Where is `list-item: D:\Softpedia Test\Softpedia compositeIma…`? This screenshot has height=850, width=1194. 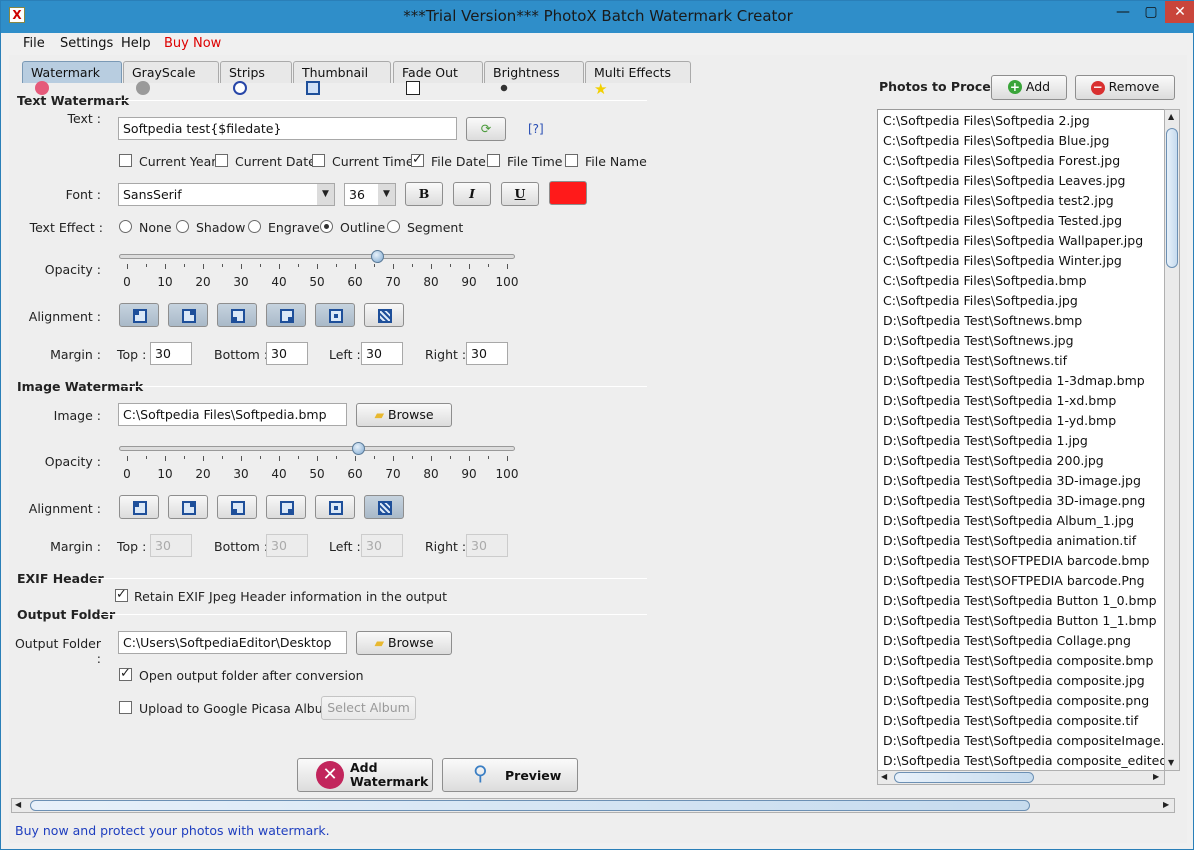
list-item: D:\Softpedia Test\Softpedia compositeIma… is located at coordinates (1023, 740).